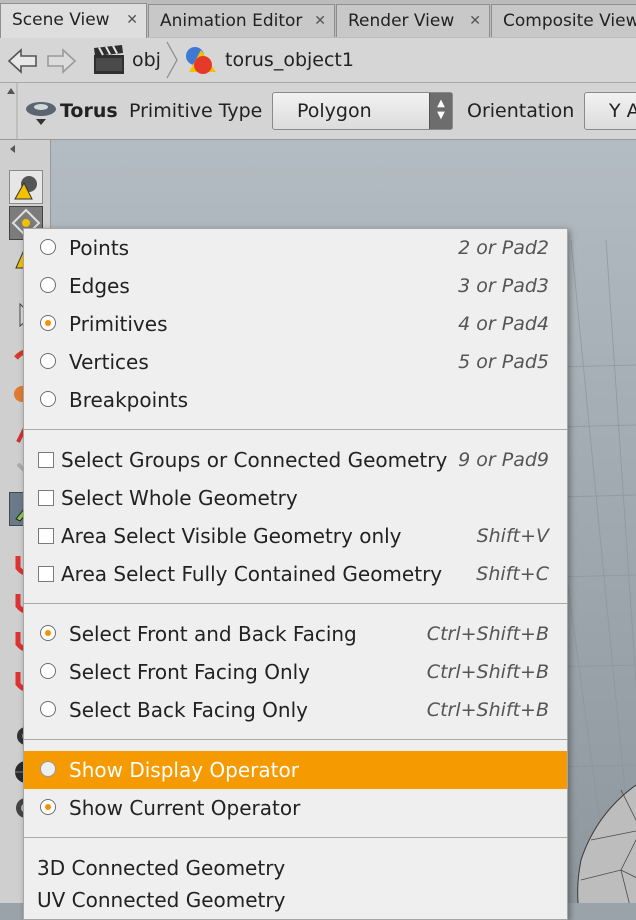 The height and width of the screenshot is (920, 636). What do you see at coordinates (61, 61) in the screenshot?
I see `forward-arrow-icon` at bounding box center [61, 61].